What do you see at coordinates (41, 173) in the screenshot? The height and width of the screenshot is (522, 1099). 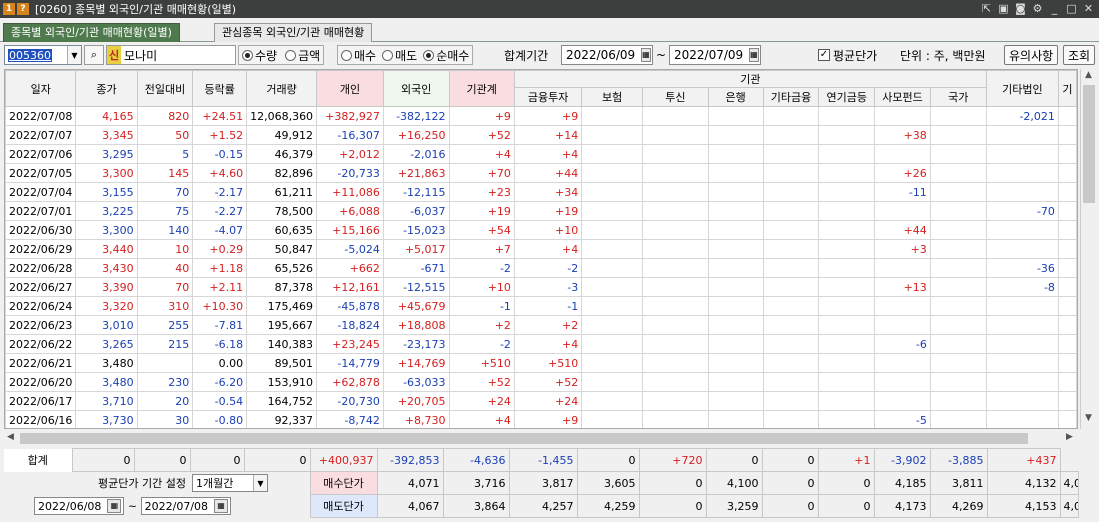 I see `cell-date: 2022/07/05` at bounding box center [41, 173].